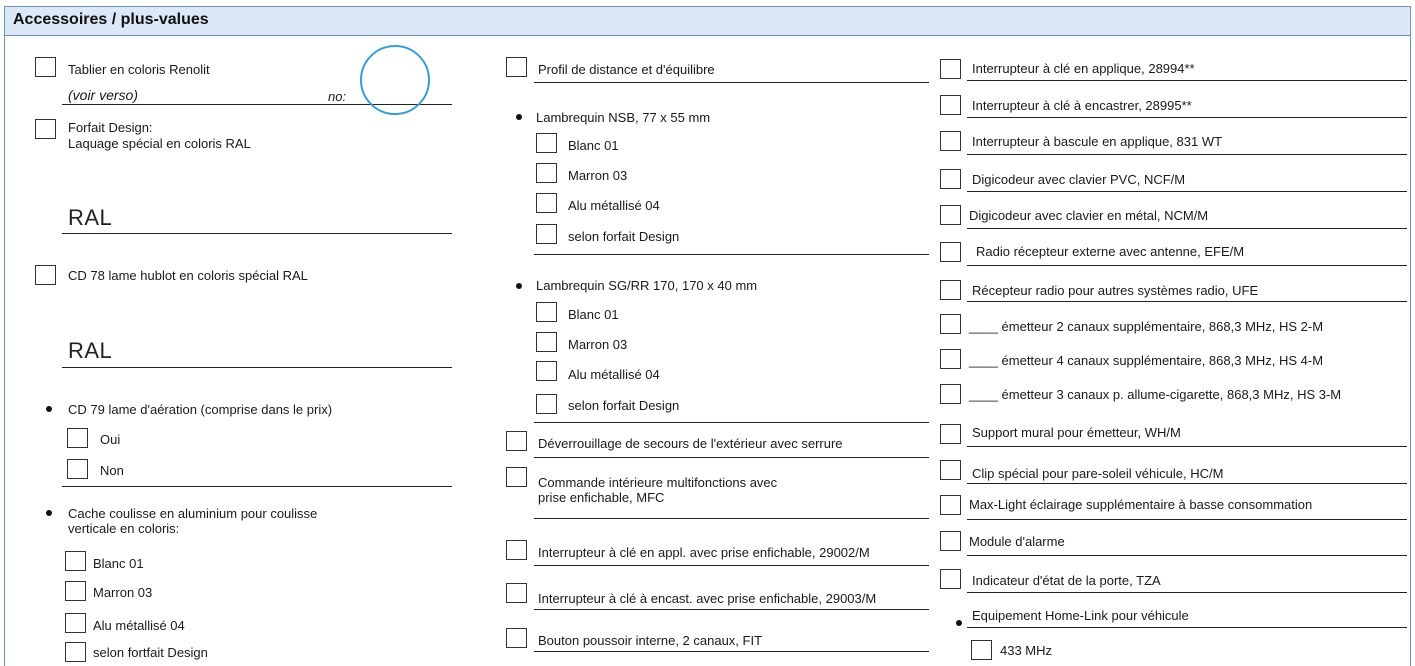  I want to click on cache-selon-checkbox, so click(75, 652).